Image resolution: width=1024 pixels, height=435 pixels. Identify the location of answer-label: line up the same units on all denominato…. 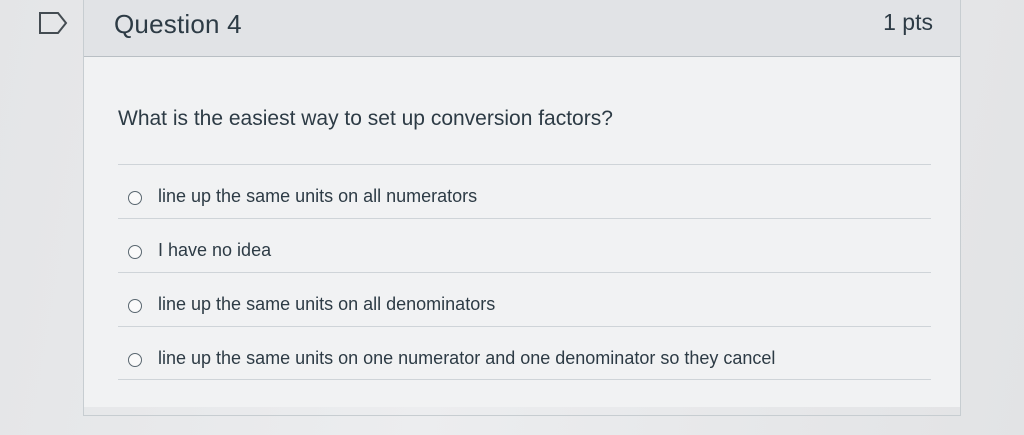
(326, 304).